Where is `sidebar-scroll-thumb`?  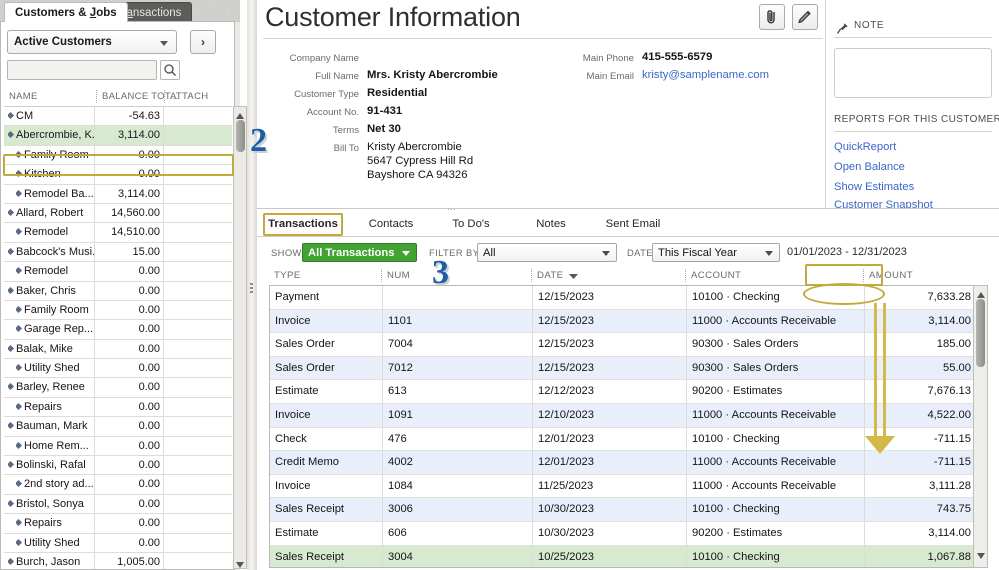 sidebar-scroll-thumb is located at coordinates (240, 136).